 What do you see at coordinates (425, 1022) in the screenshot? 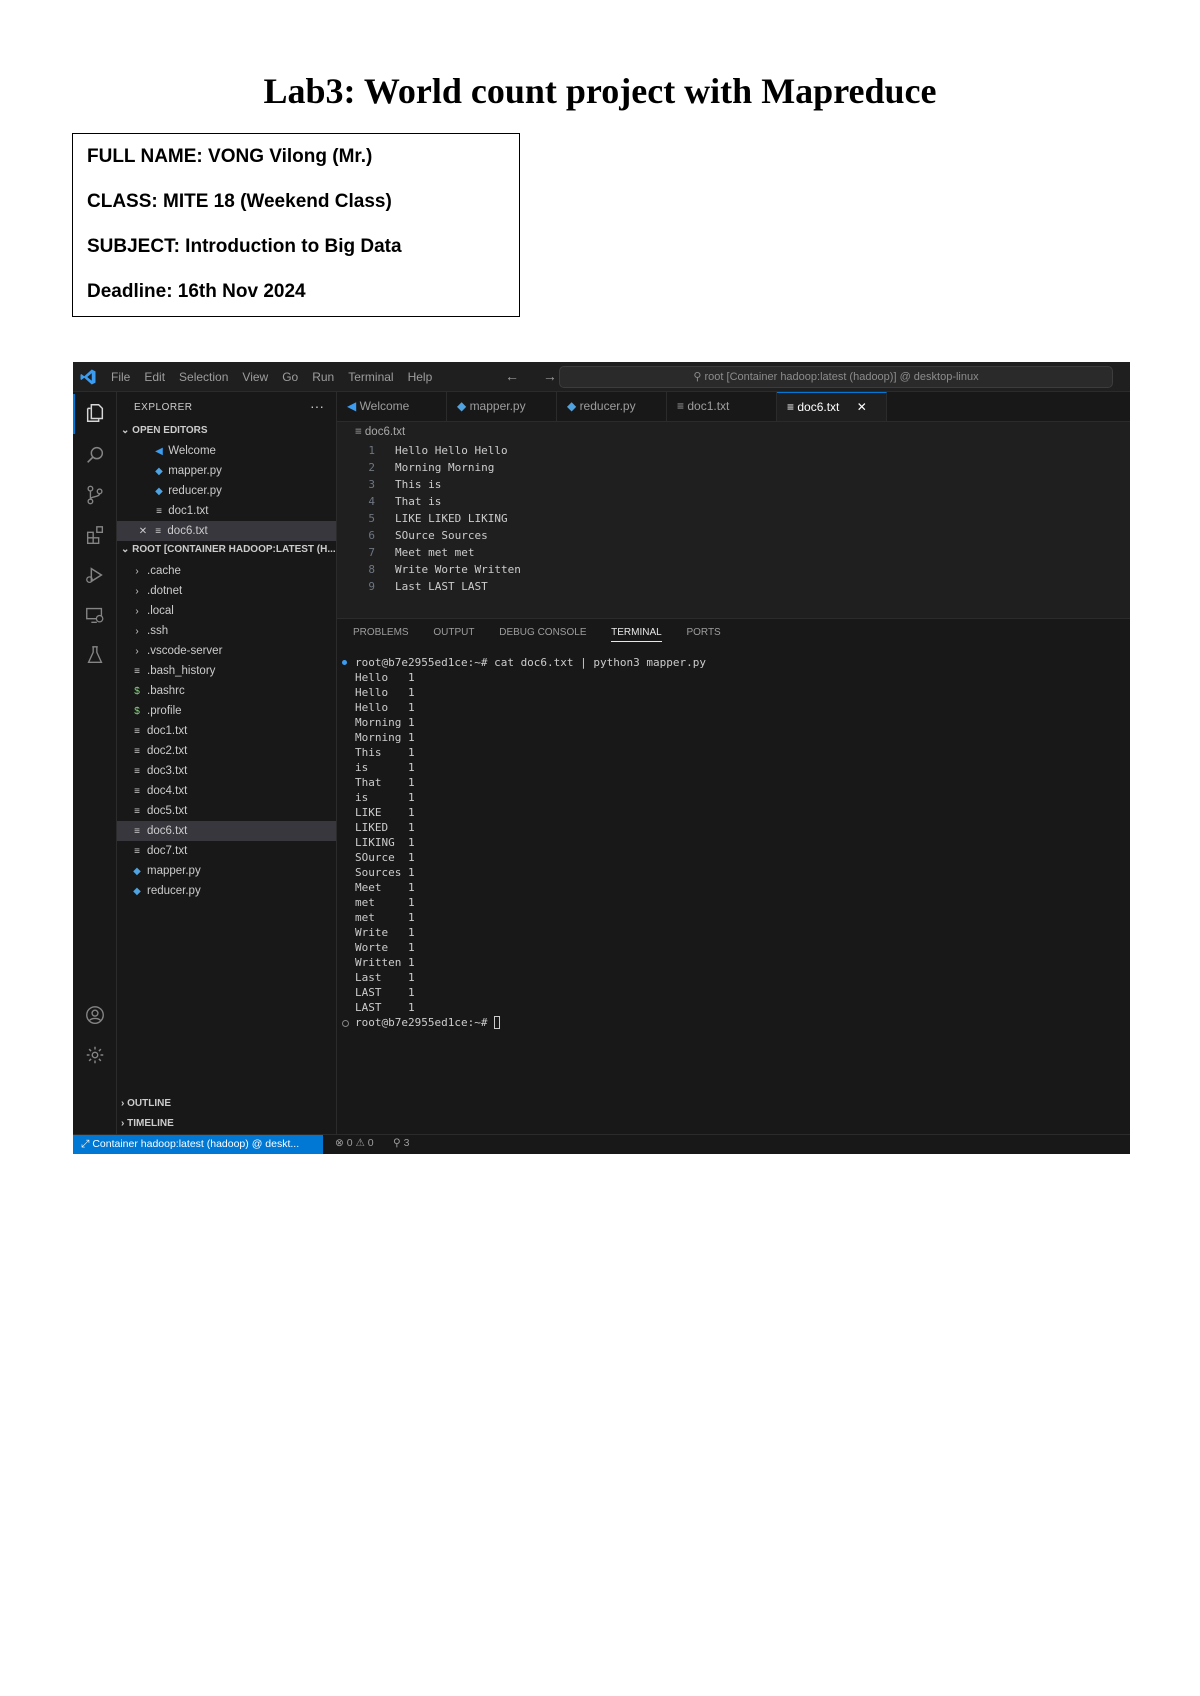
I see `terminal-prompt: root@b7e2955ed1ce:~#` at bounding box center [425, 1022].